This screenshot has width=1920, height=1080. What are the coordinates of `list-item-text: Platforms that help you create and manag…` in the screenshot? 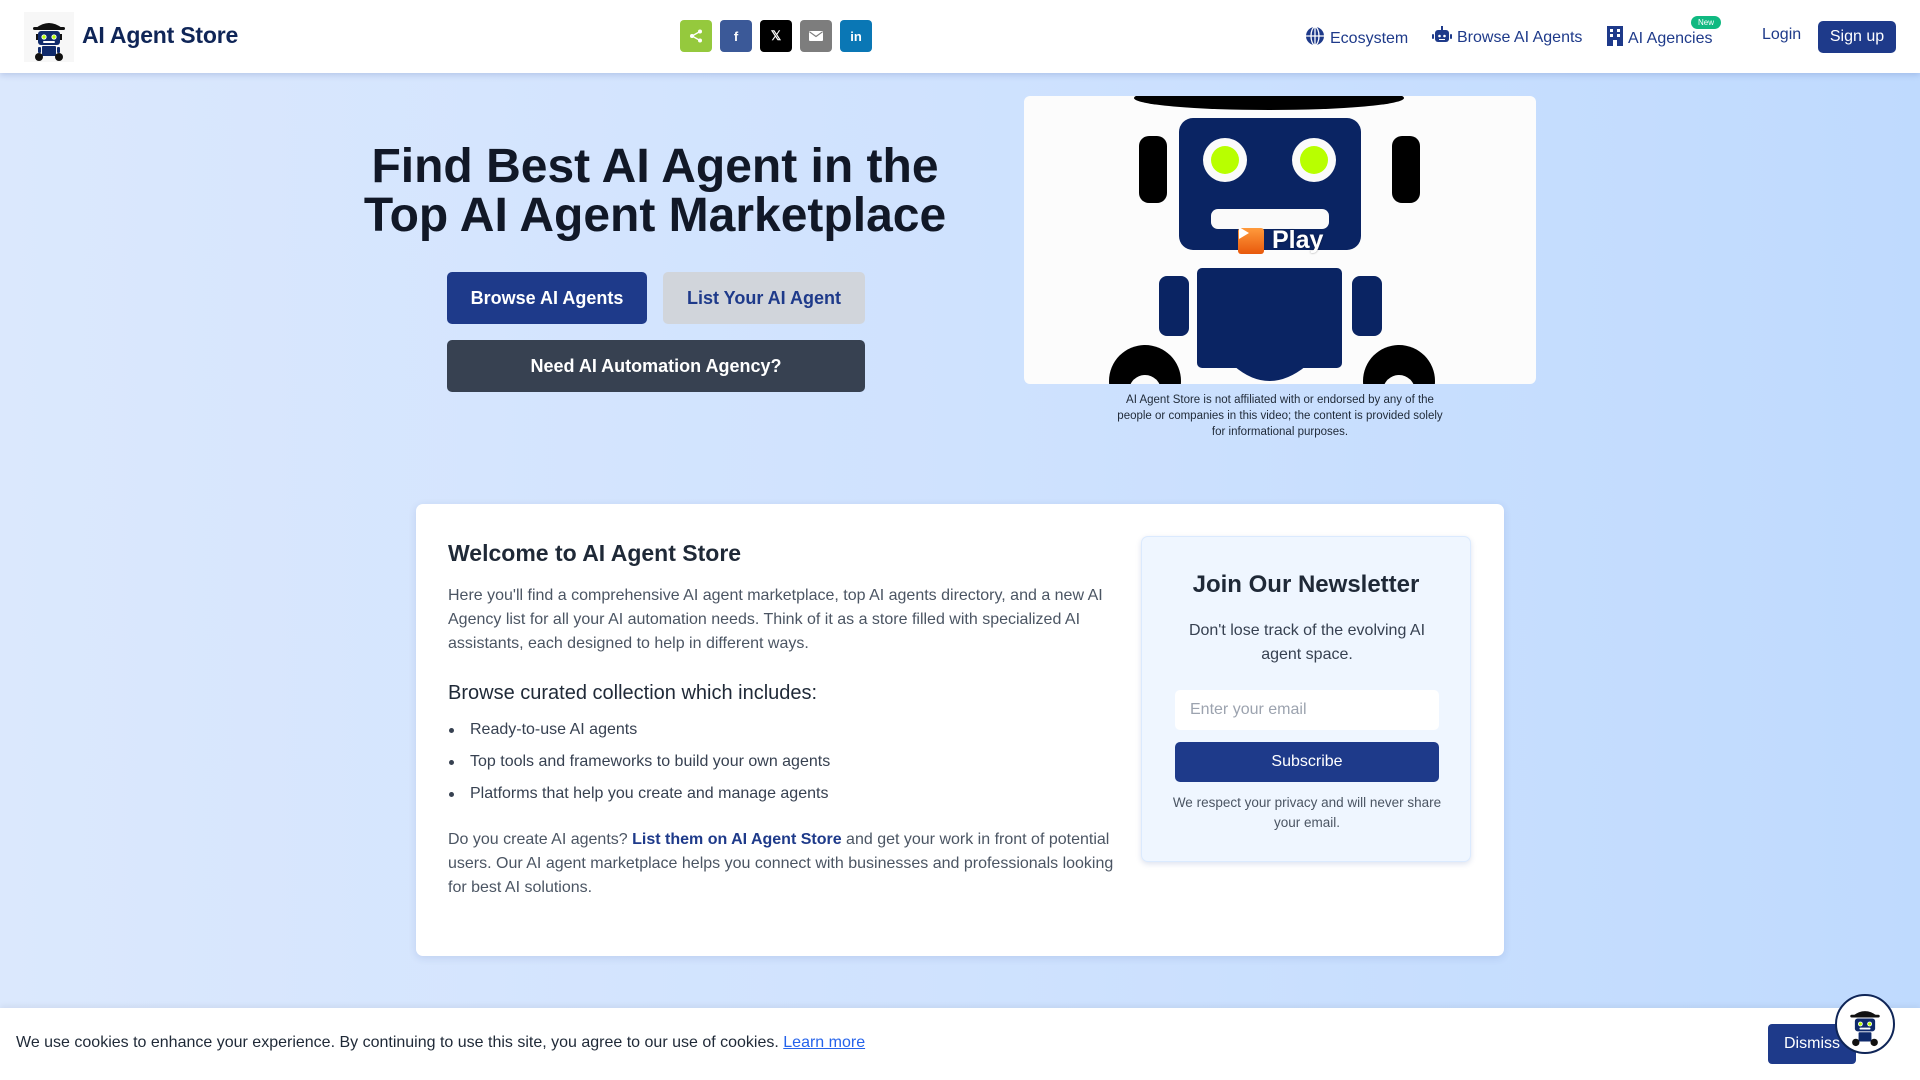 It's located at (649, 793).